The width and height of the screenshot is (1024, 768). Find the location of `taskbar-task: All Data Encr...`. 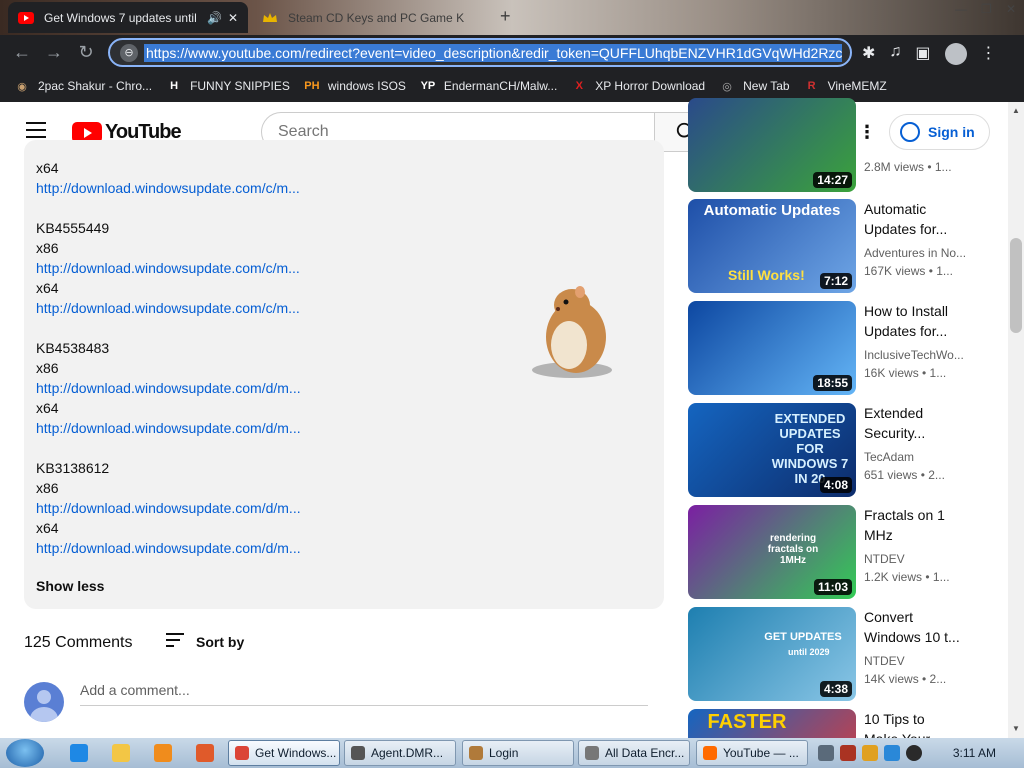

taskbar-task: All Data Encr... is located at coordinates (634, 753).